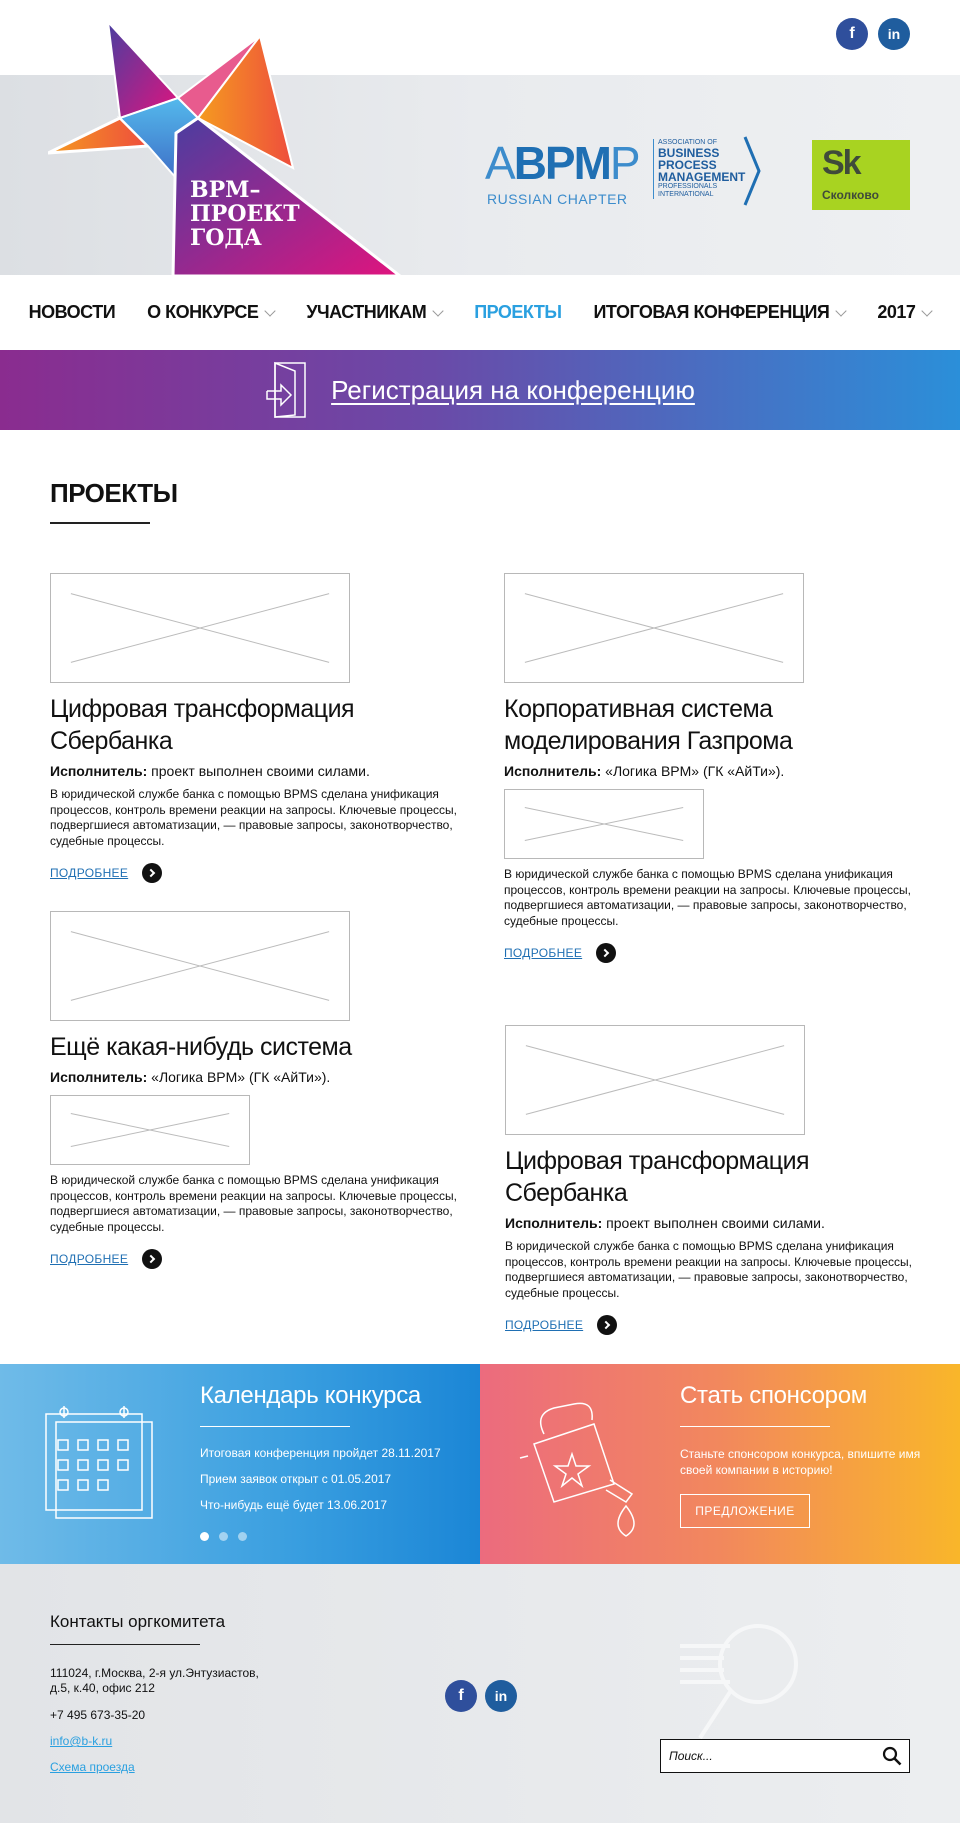  What do you see at coordinates (100, 523) in the screenshot?
I see `title-divider` at bounding box center [100, 523].